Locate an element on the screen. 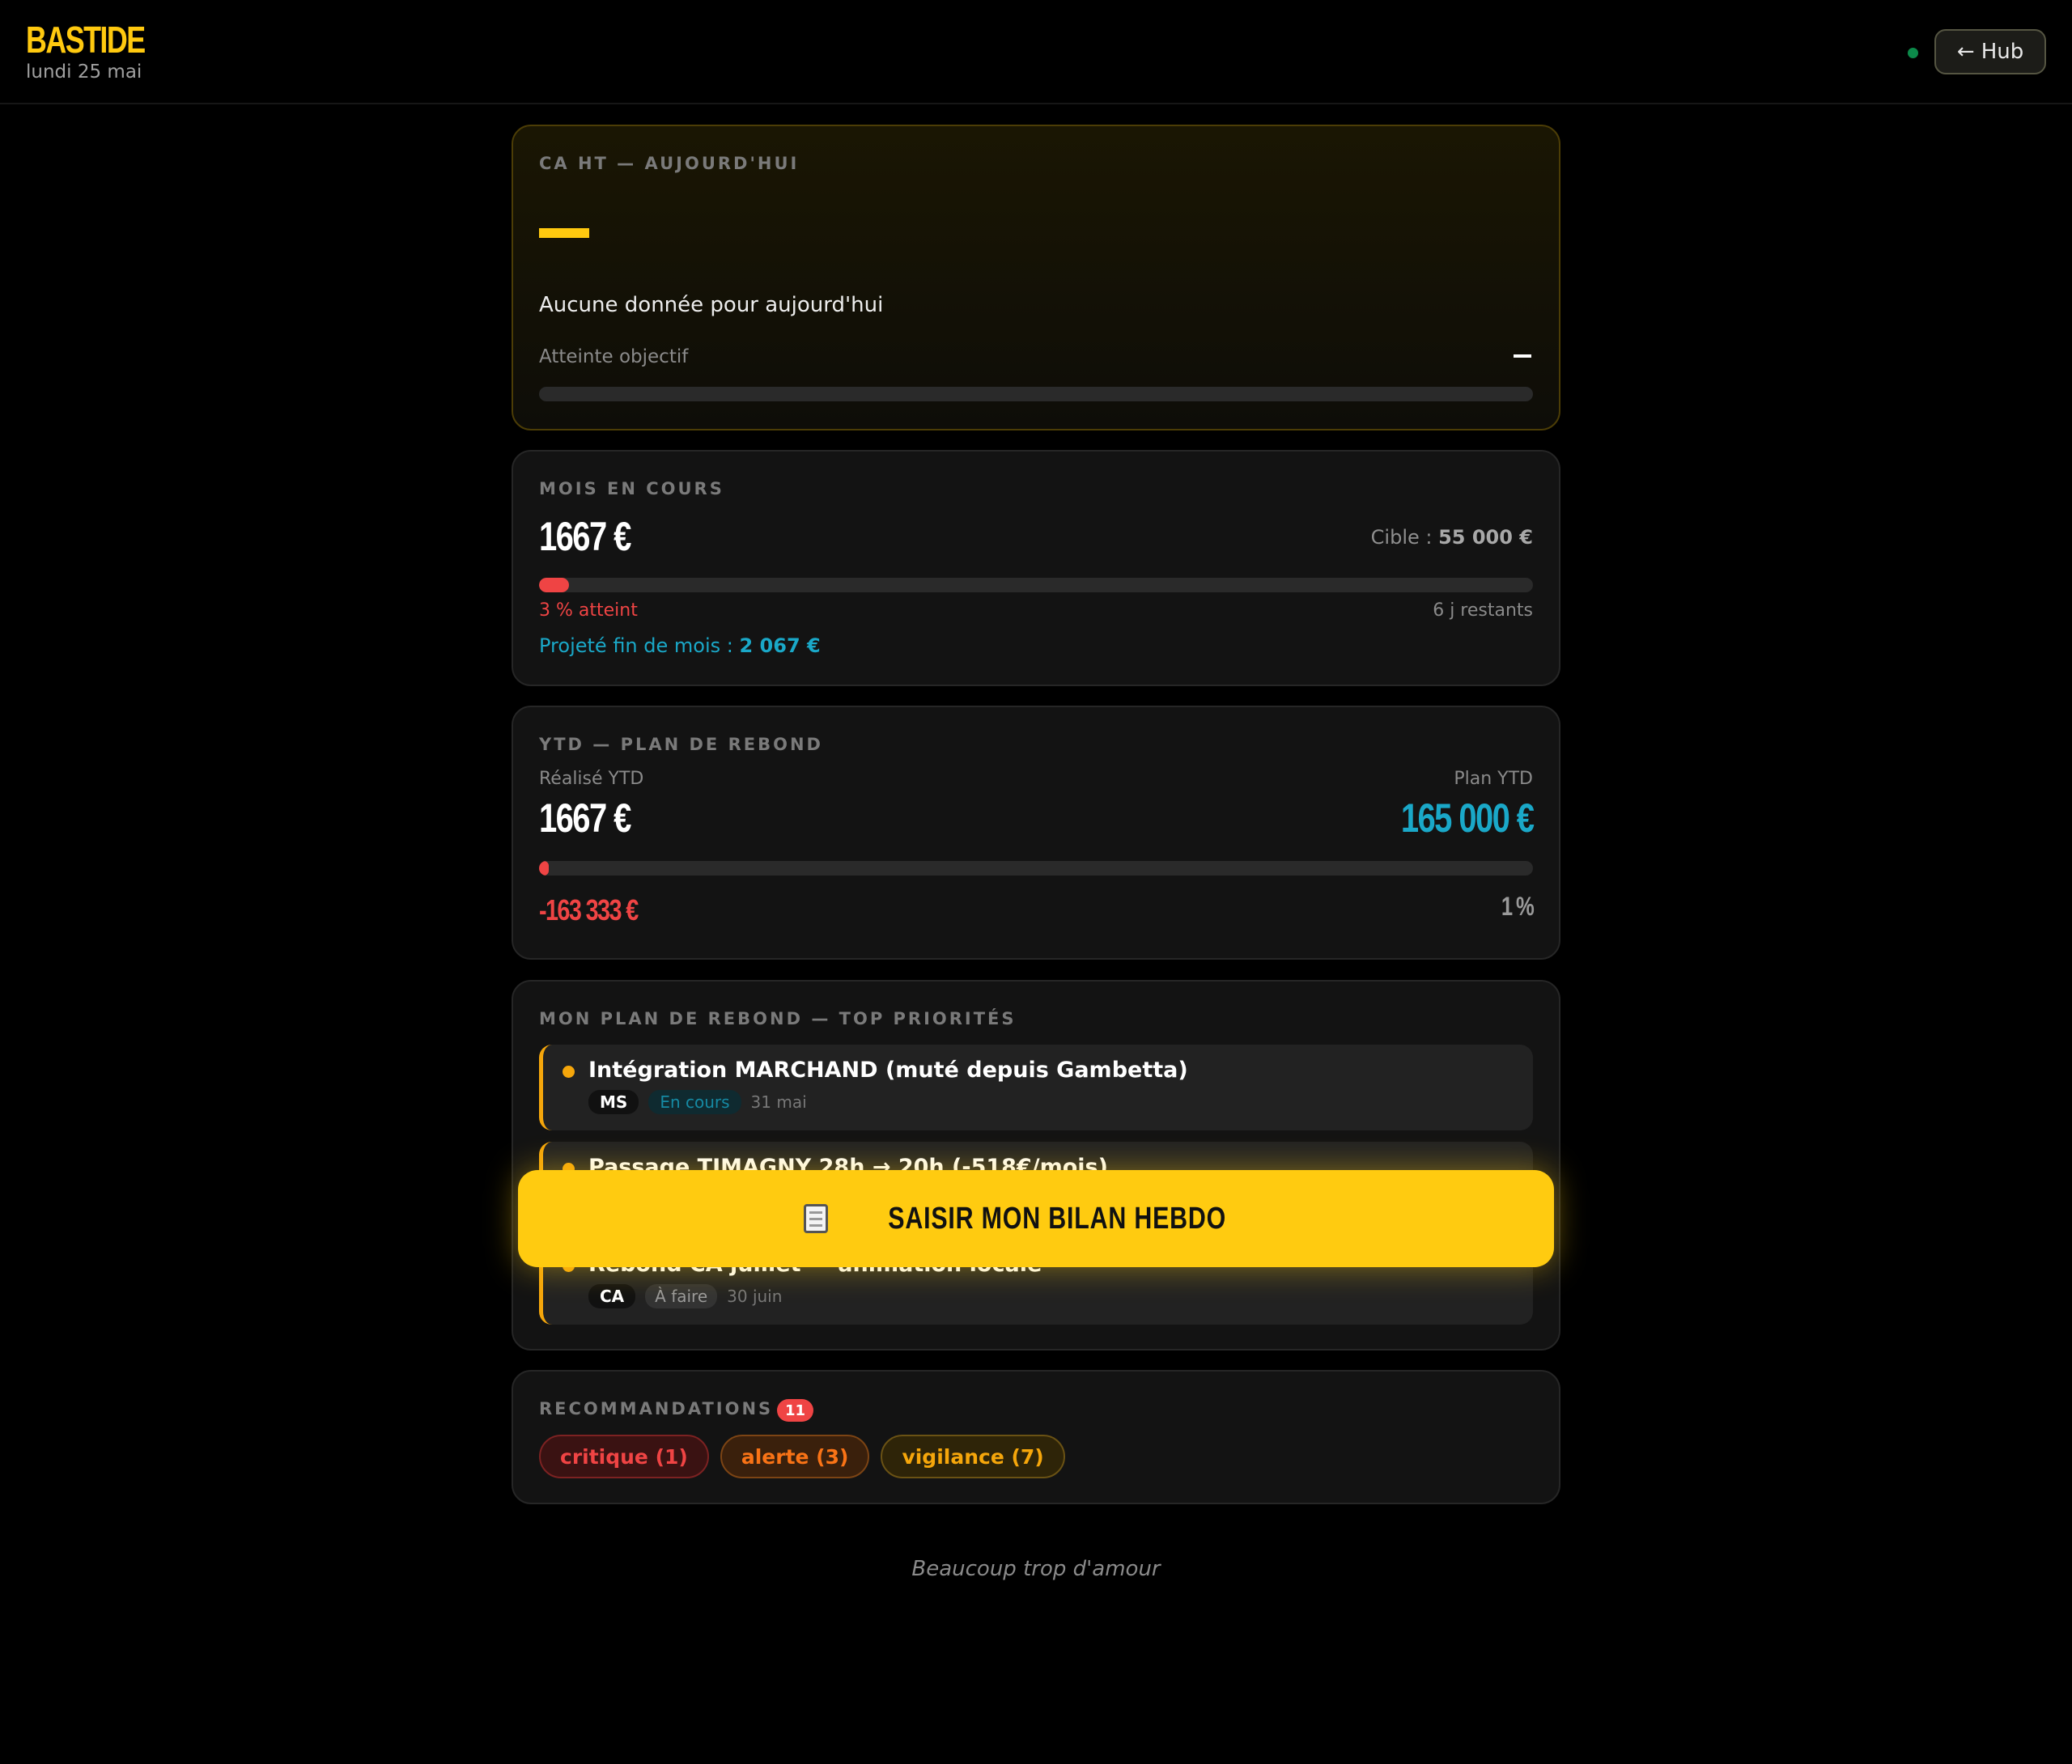 This screenshot has height=1764, width=2072. ytd-progress-fill is located at coordinates (544, 868).